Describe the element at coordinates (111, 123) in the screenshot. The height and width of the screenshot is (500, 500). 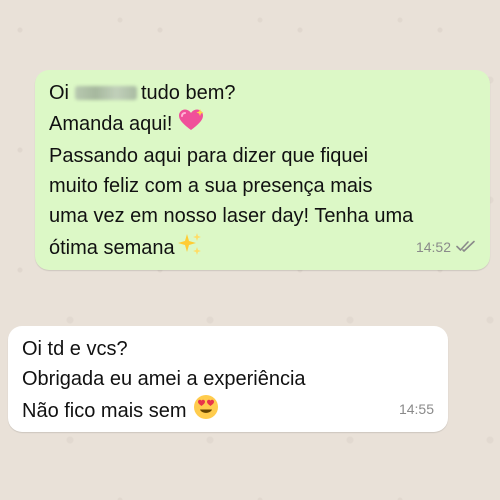
I see `intro-text: Amanda aqui!` at that location.